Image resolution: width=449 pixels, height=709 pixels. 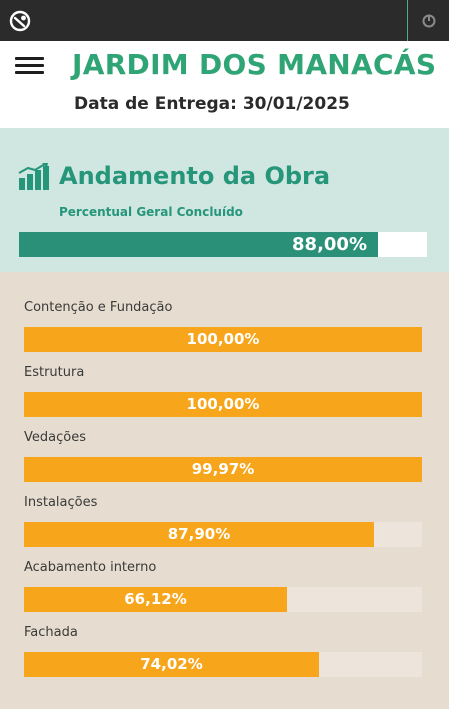 What do you see at coordinates (98, 307) in the screenshot?
I see `stage-label: Contenção e Fundação` at bounding box center [98, 307].